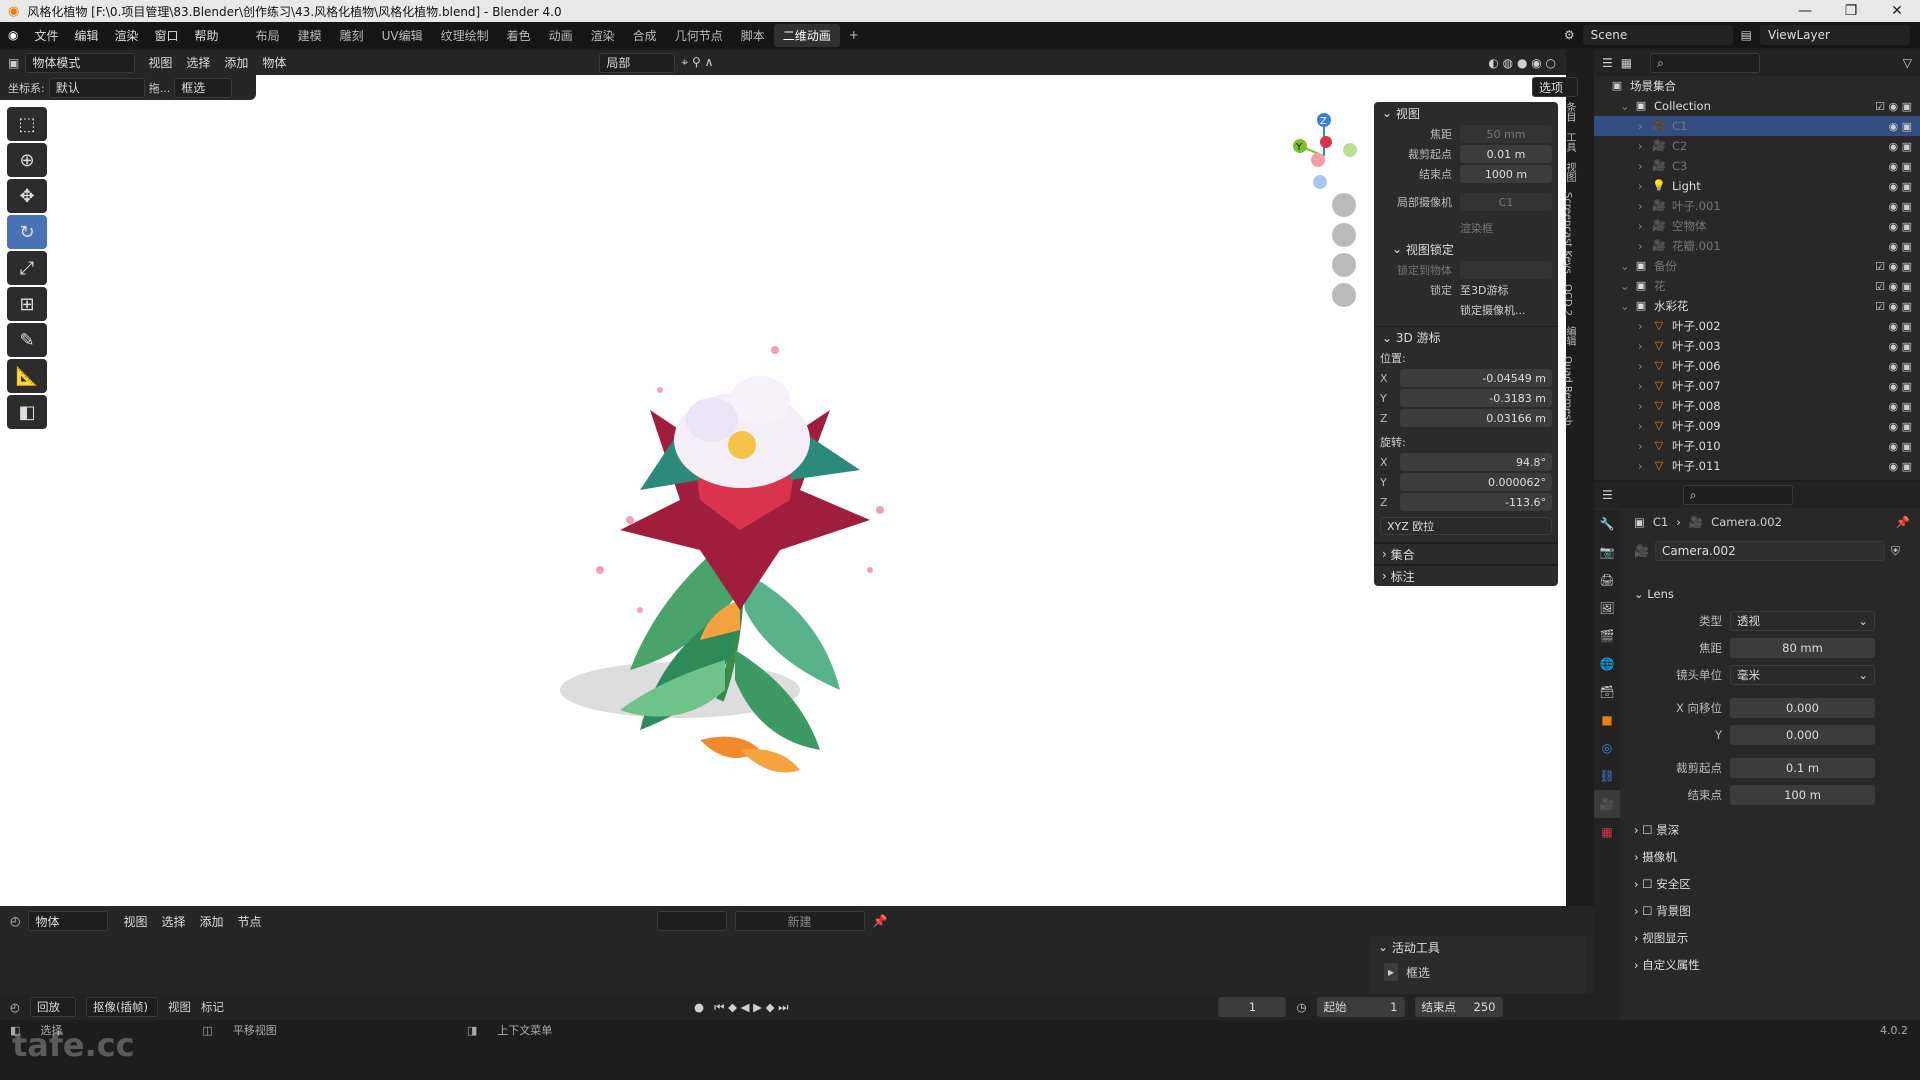 The image size is (1920, 1080). I want to click on editor-type-icon: ◴, so click(15, 921).